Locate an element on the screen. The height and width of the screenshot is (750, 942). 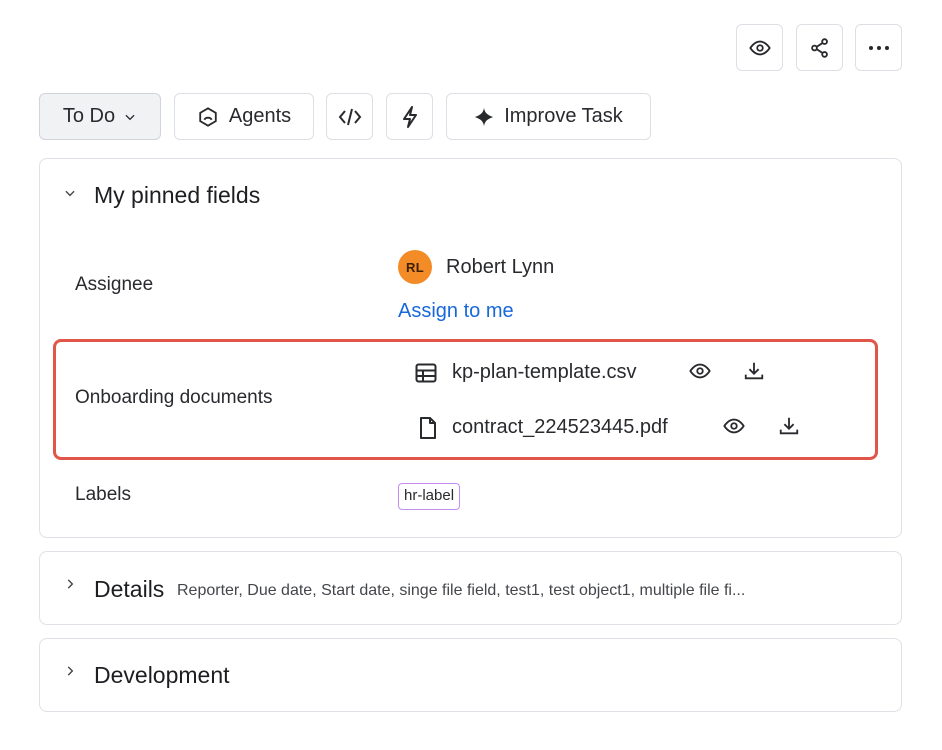
development-toggle is located at coordinates (70, 673).